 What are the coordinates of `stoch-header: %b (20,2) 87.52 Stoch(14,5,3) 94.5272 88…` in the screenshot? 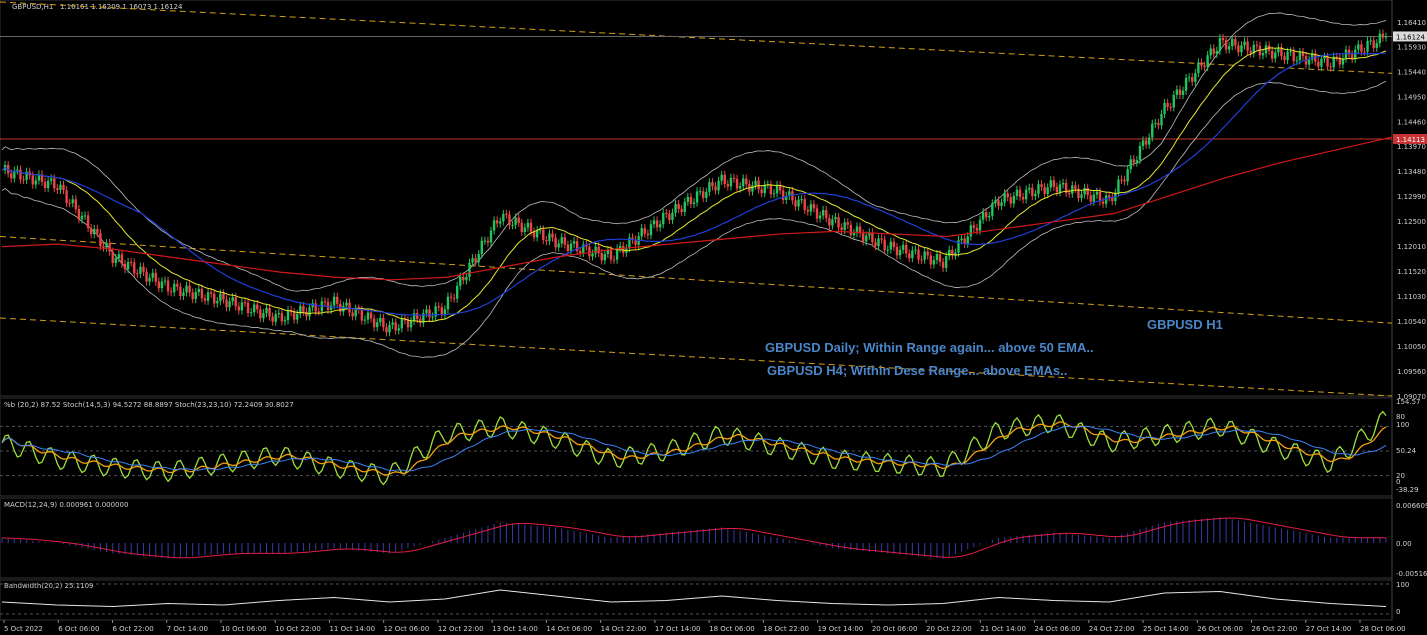 It's located at (149, 405).